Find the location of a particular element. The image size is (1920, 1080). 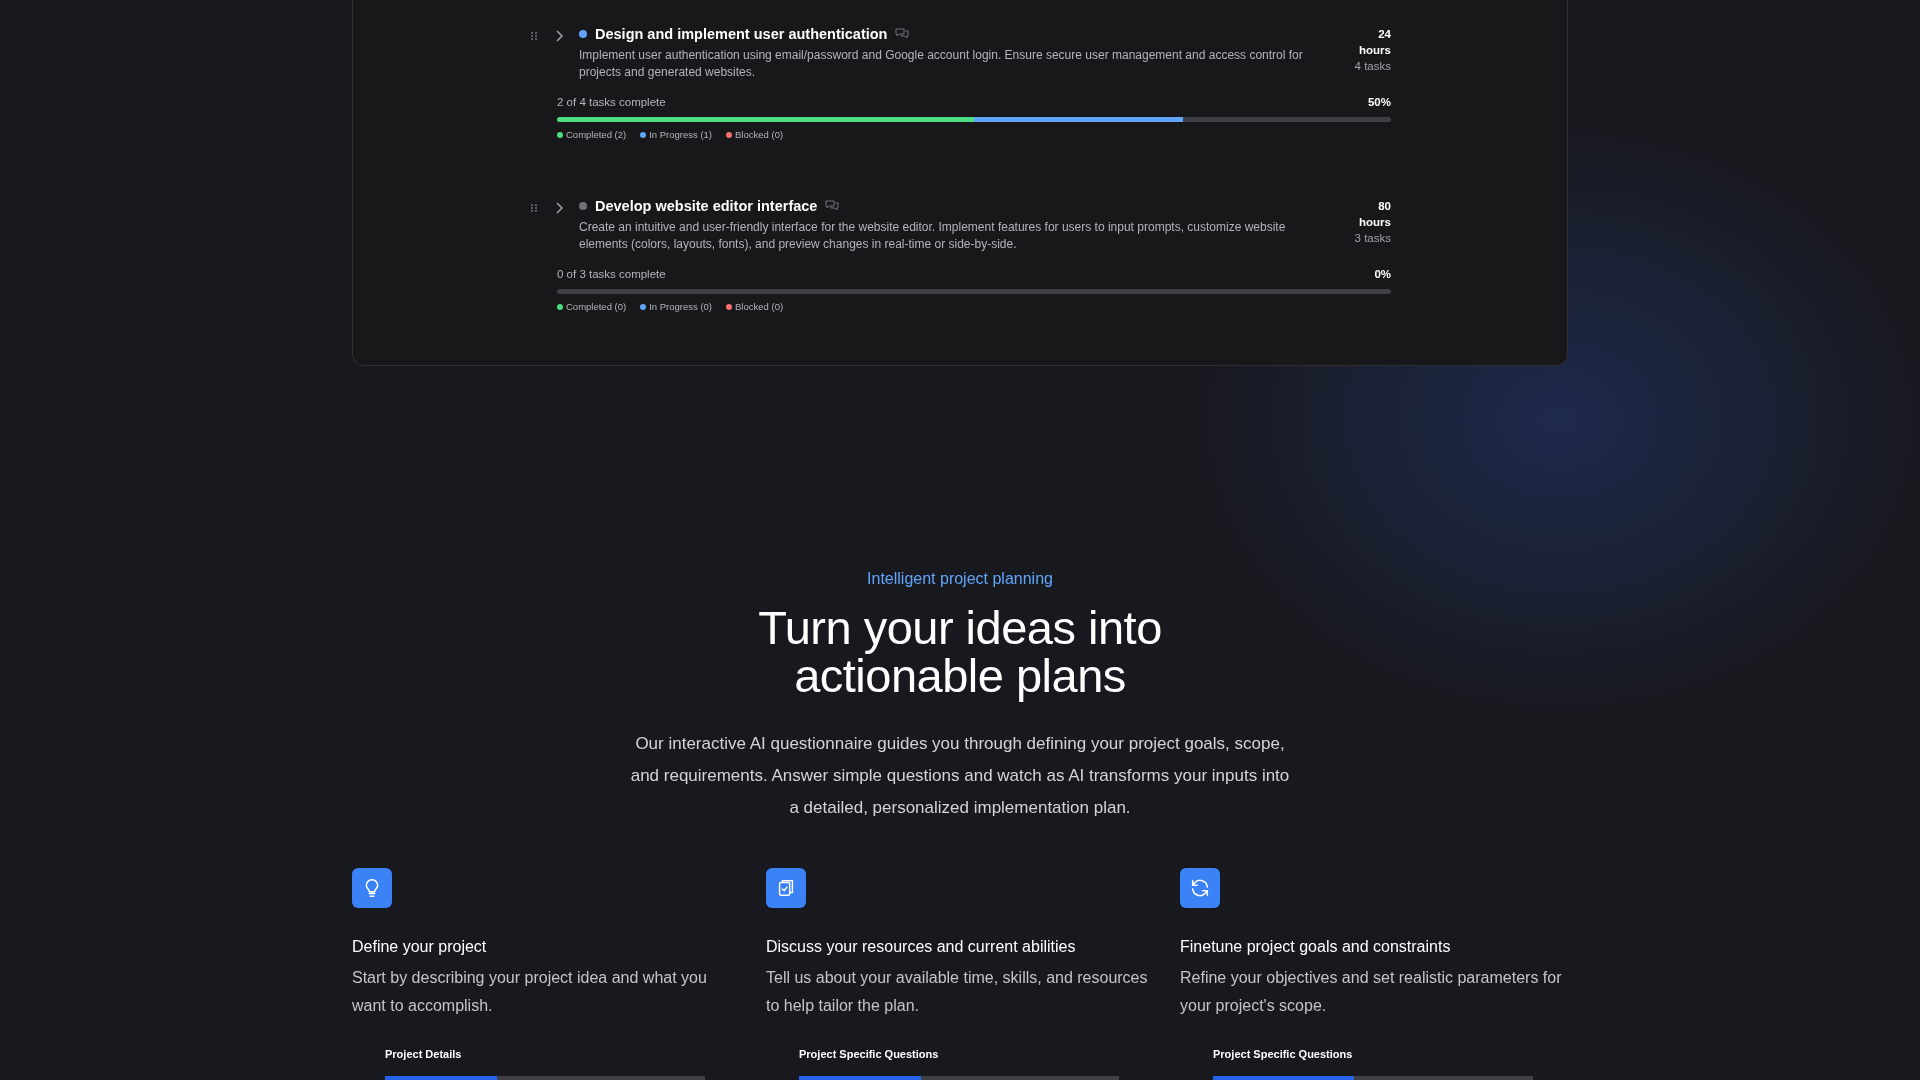

feature-description: Refine your objectives and set realistic parameters for your project's scope. is located at coordinates (1371, 992).